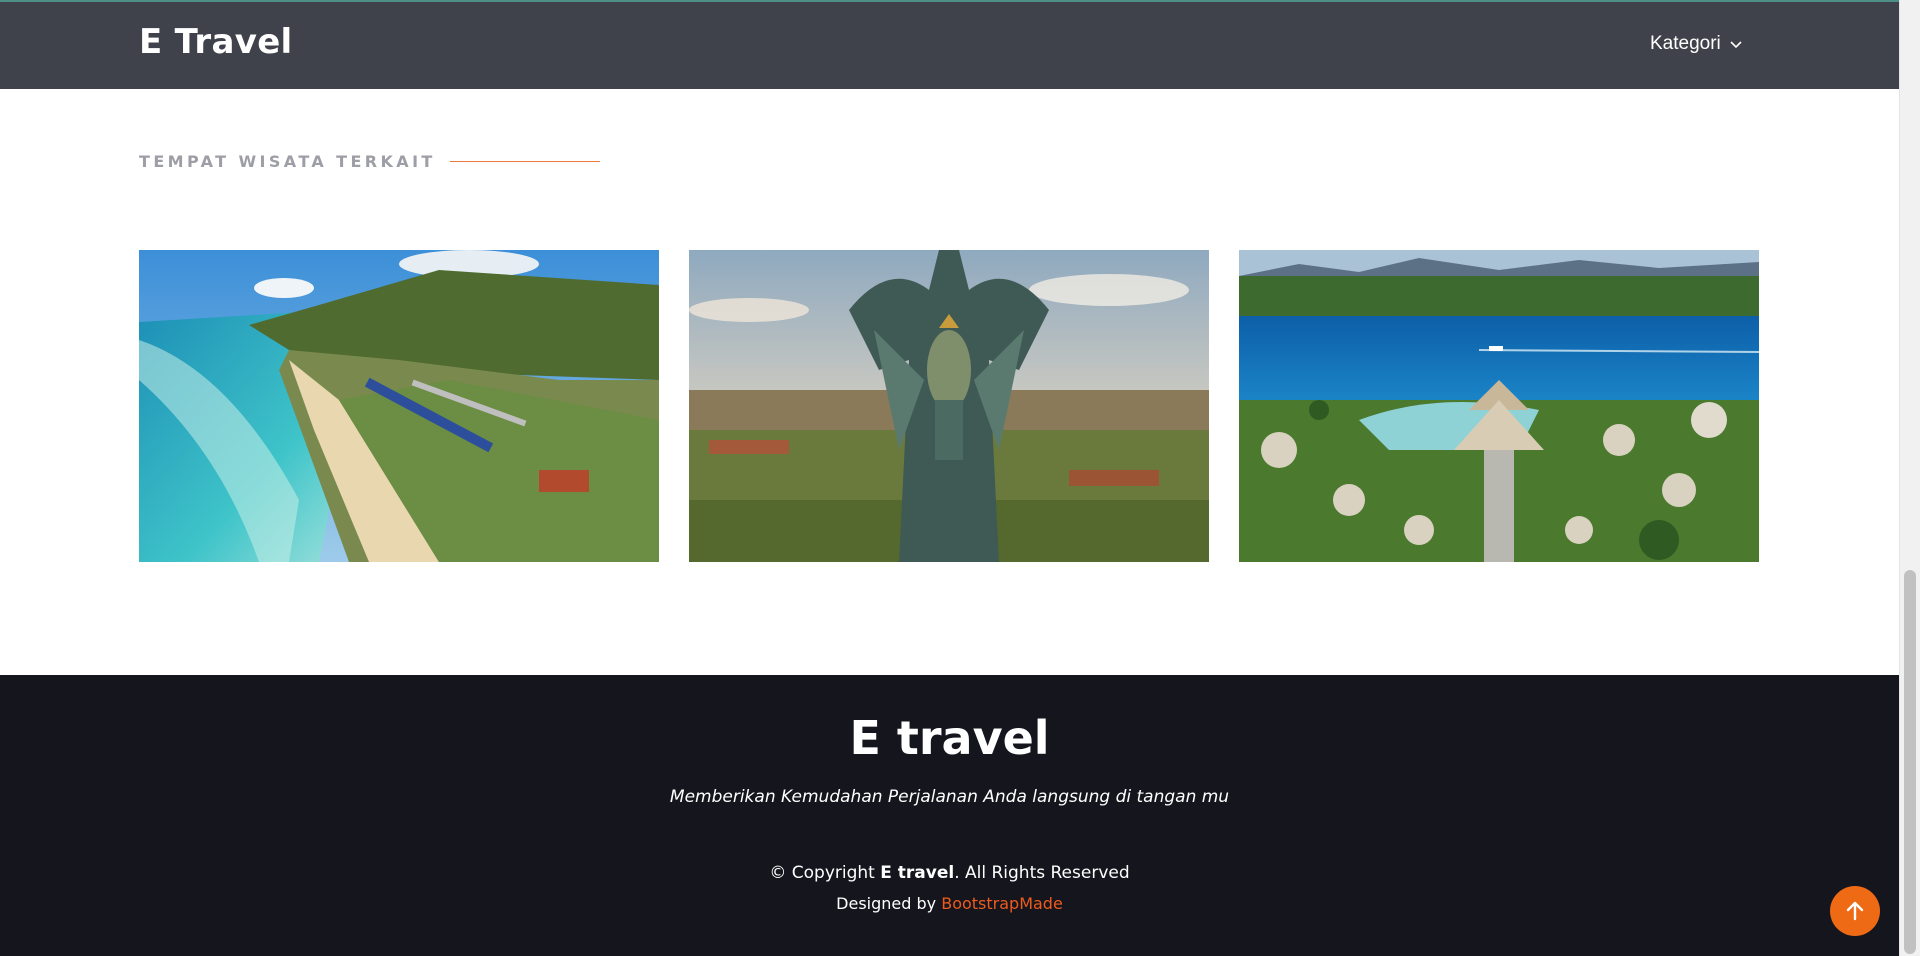  I want to click on back-to-top-button, so click(1855, 911).